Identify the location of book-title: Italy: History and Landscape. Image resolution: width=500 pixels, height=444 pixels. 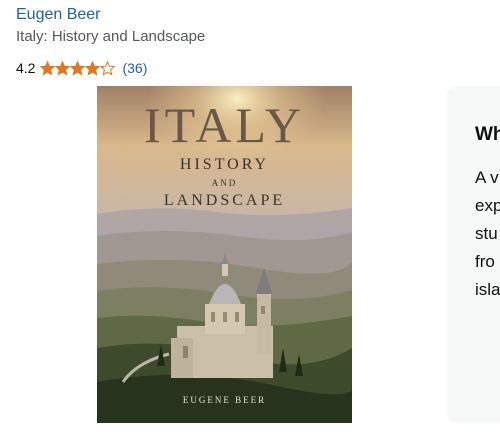
(111, 36).